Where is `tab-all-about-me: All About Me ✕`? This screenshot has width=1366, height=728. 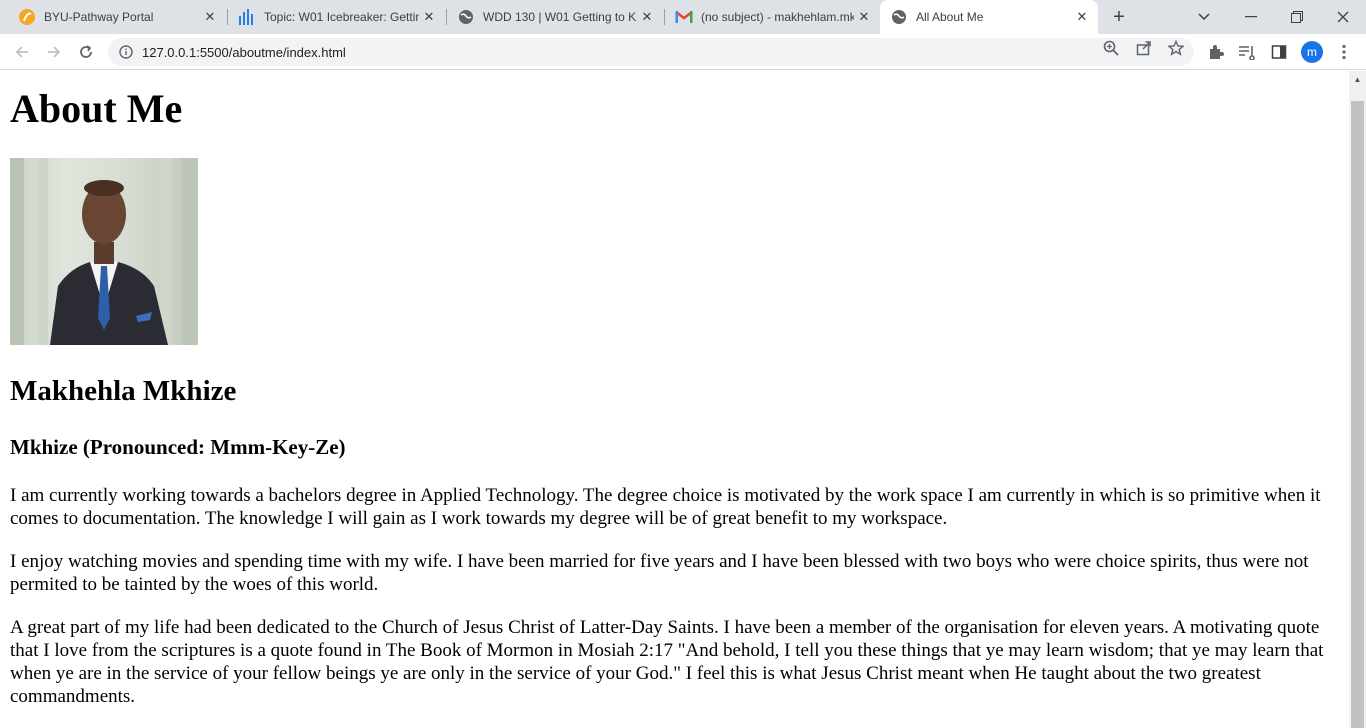
tab-all-about-me: All About Me ✕ is located at coordinates (989, 17).